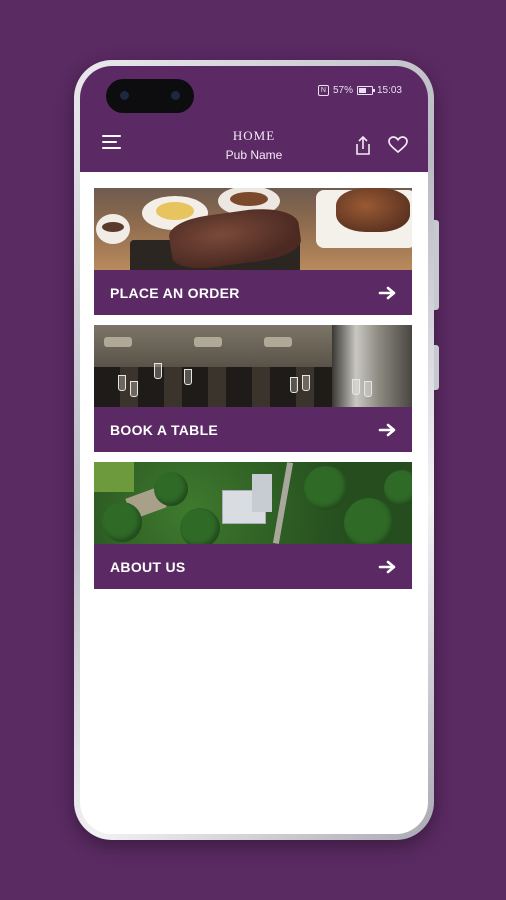  What do you see at coordinates (323, 90) in the screenshot?
I see `nfc-icon: N` at bounding box center [323, 90].